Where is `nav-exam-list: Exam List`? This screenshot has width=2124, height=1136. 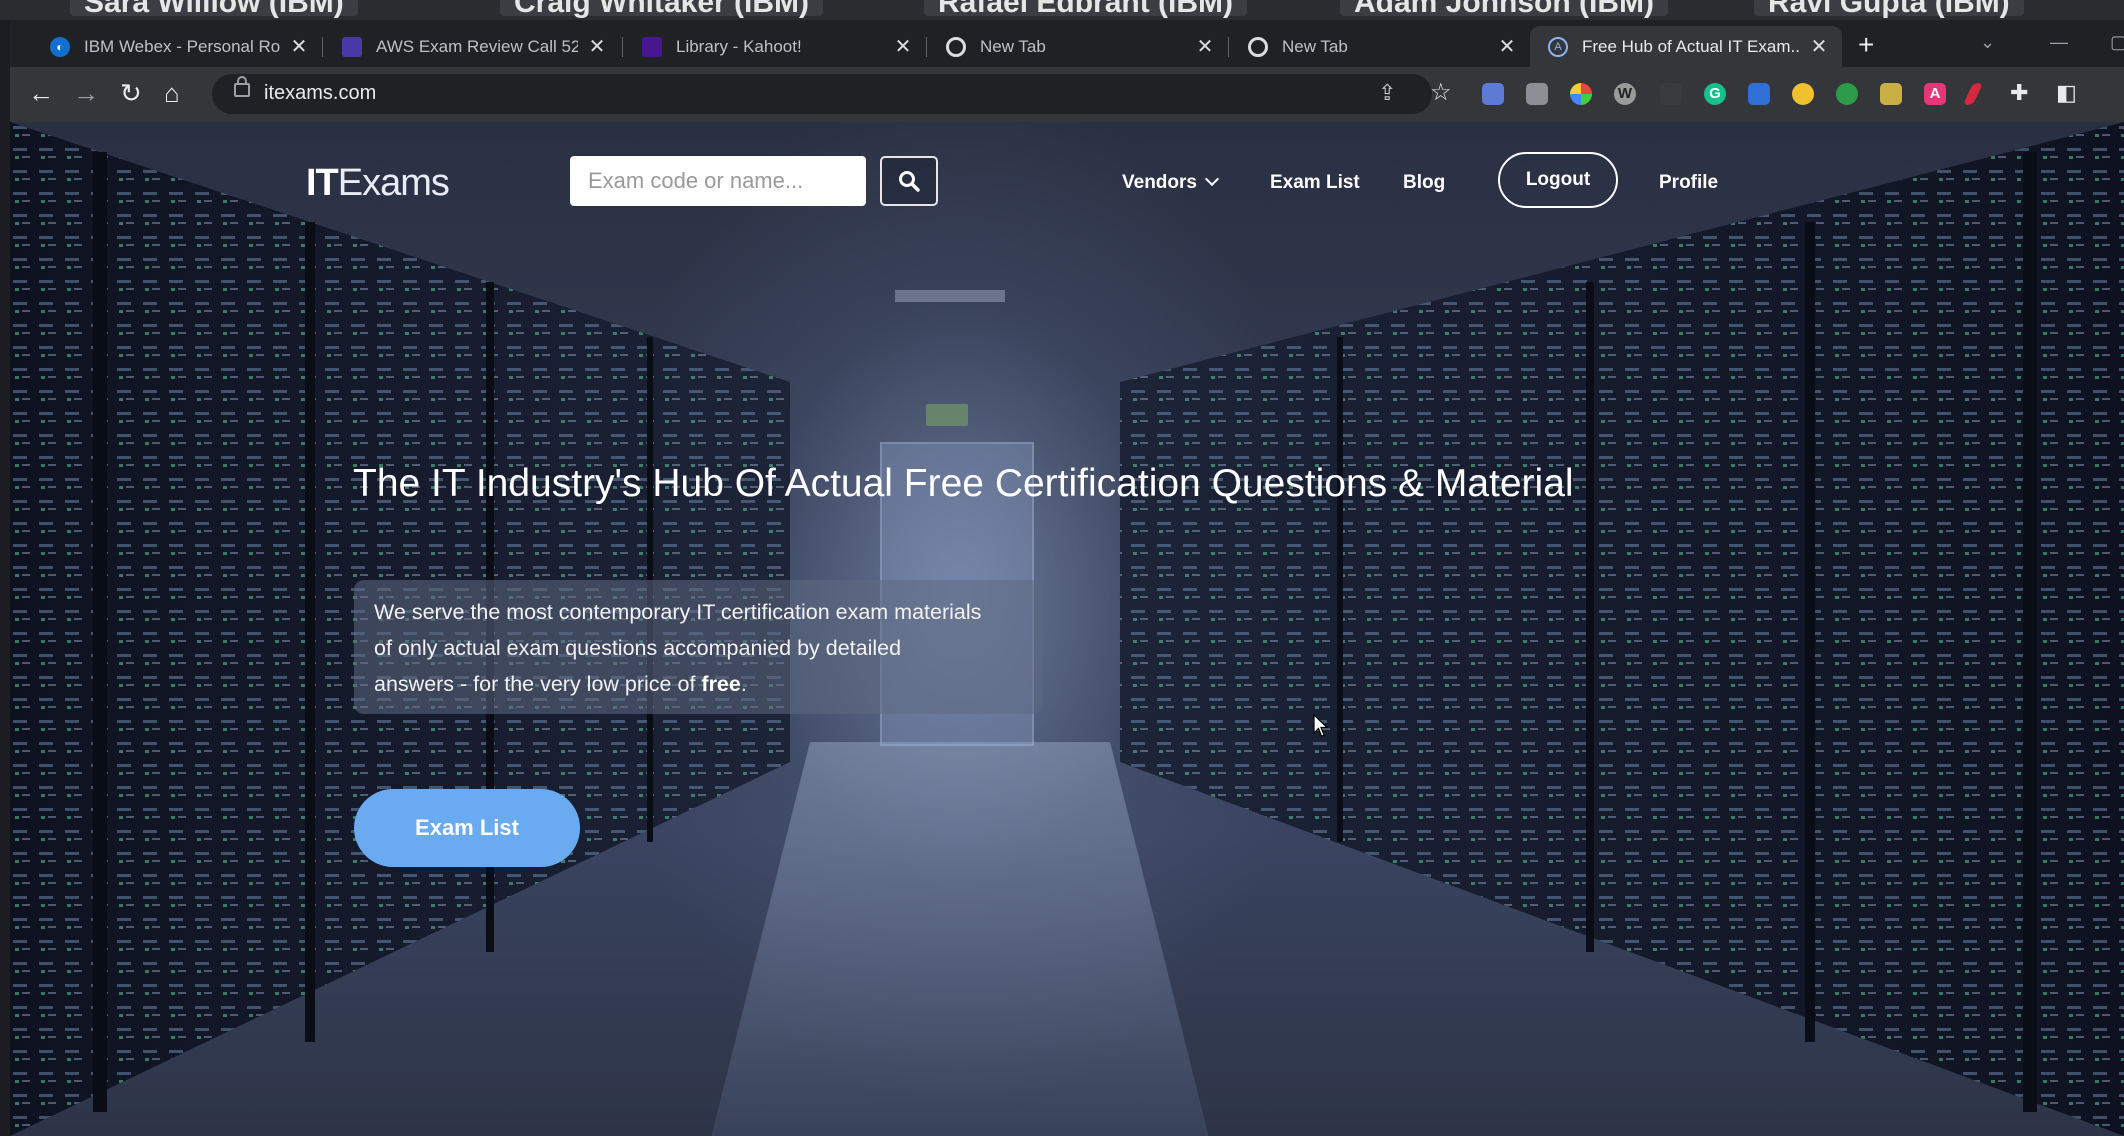 nav-exam-list: Exam List is located at coordinates (1315, 183).